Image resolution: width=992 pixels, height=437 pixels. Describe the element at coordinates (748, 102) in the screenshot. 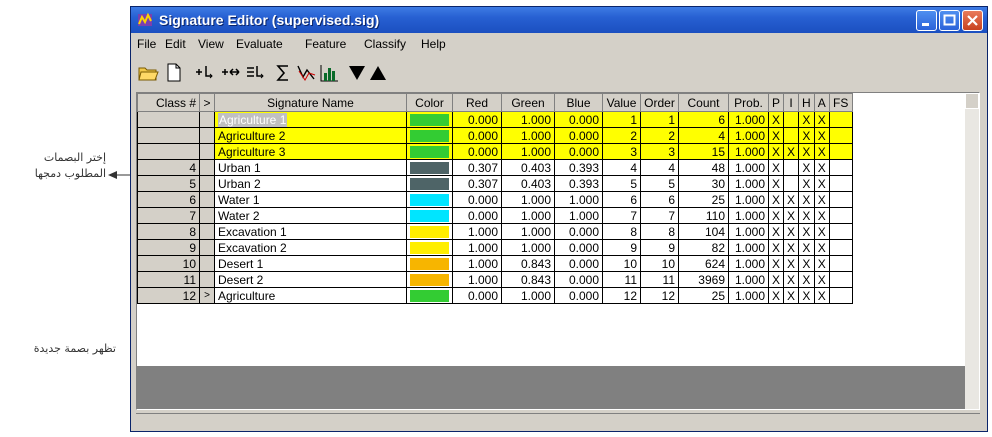

I see `header-prob: Prob.` at that location.